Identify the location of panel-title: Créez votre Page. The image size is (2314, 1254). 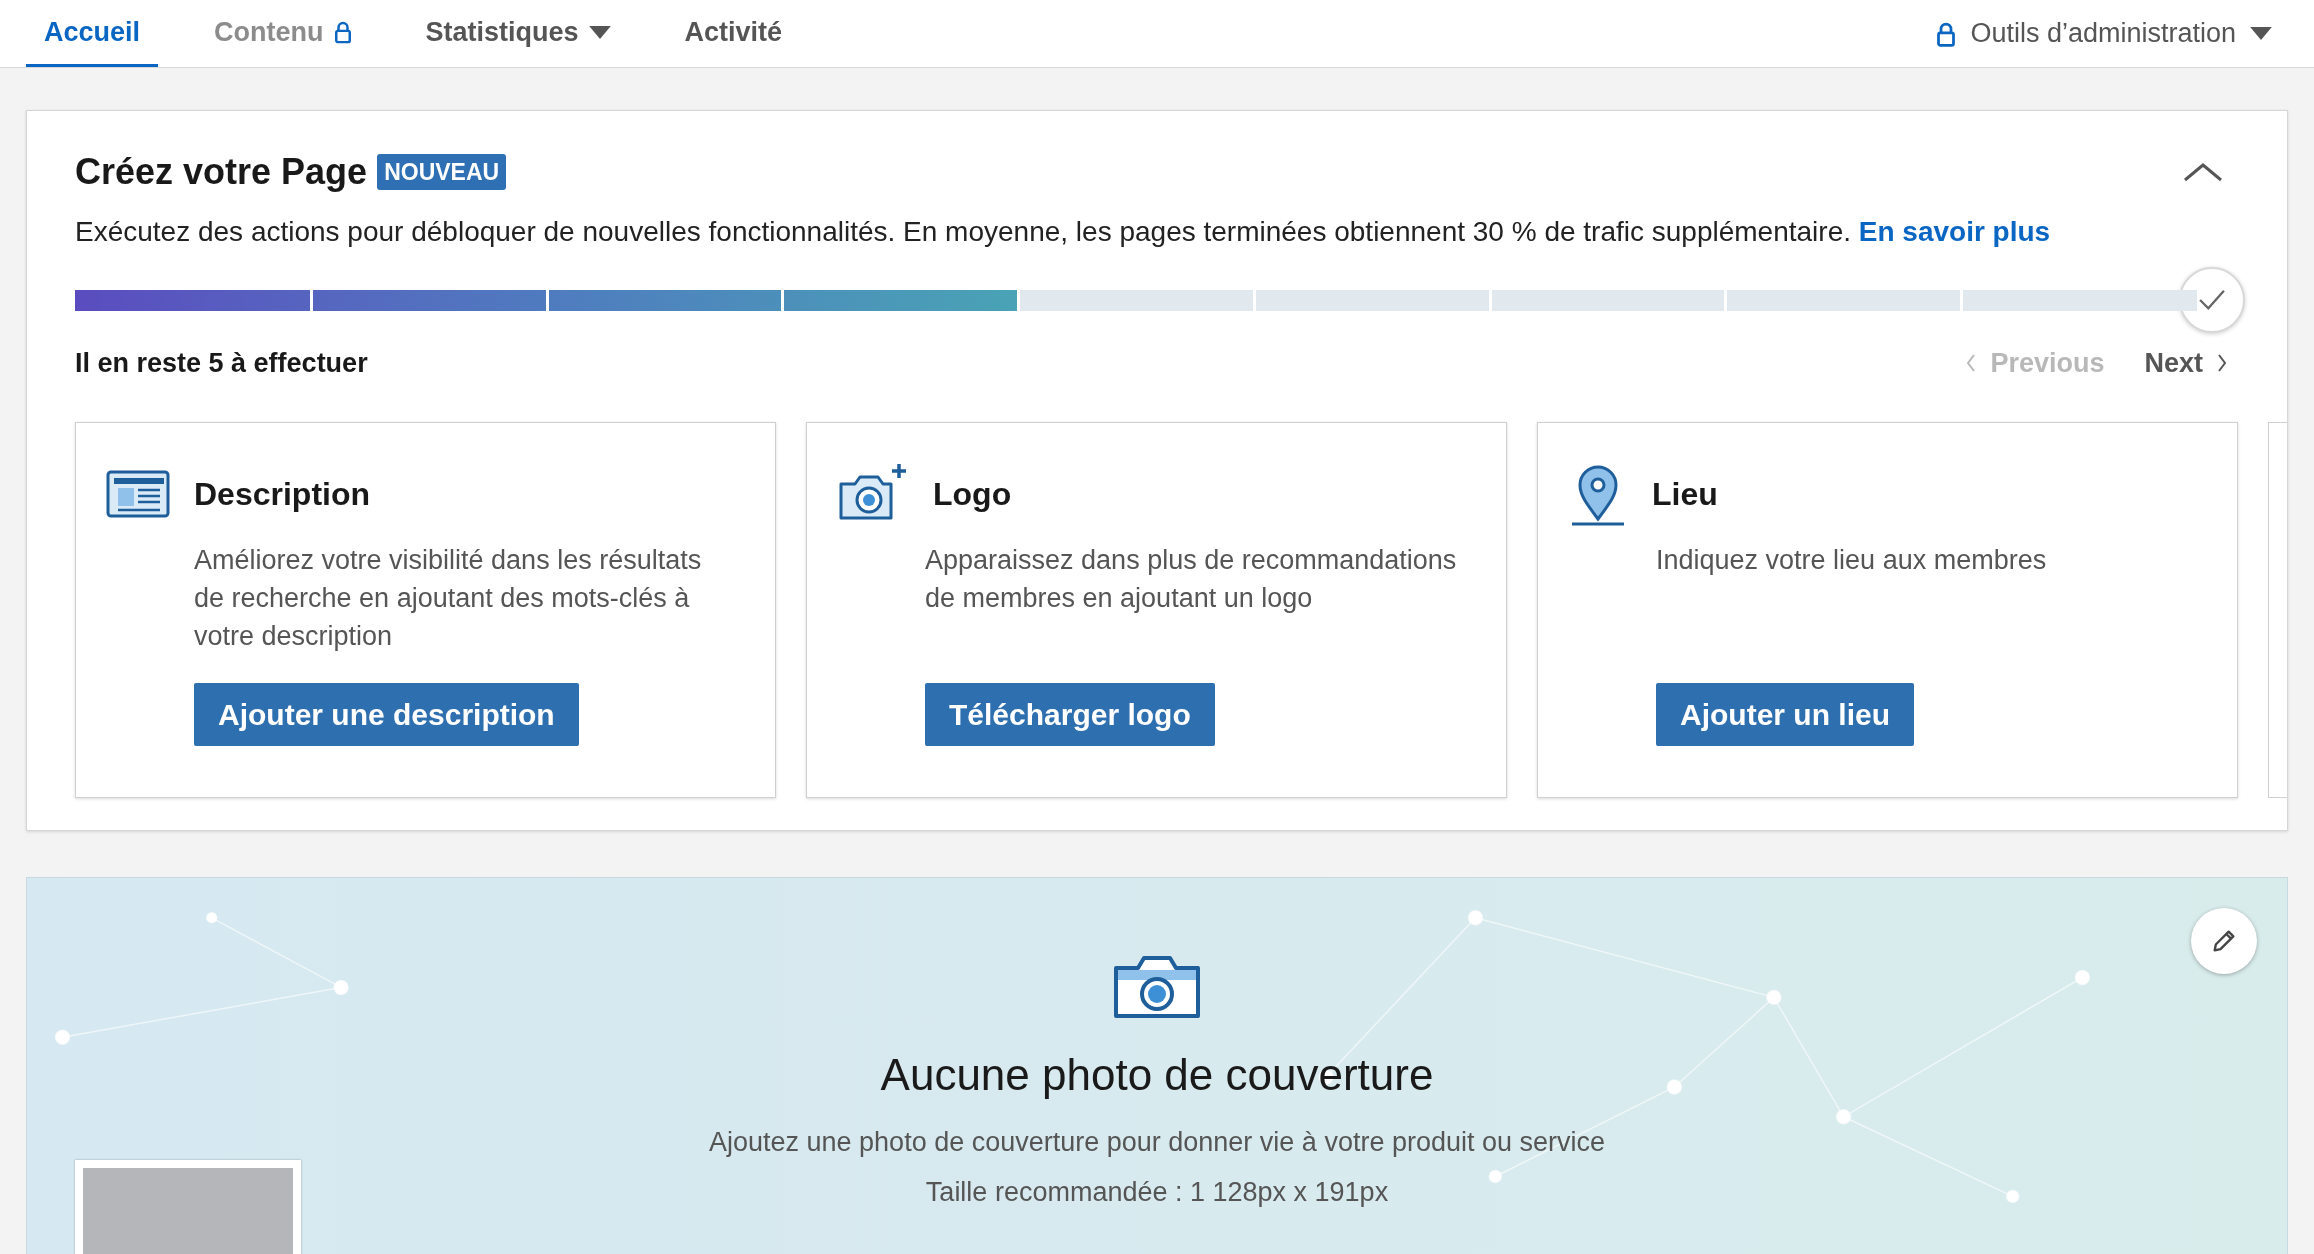
(221, 172).